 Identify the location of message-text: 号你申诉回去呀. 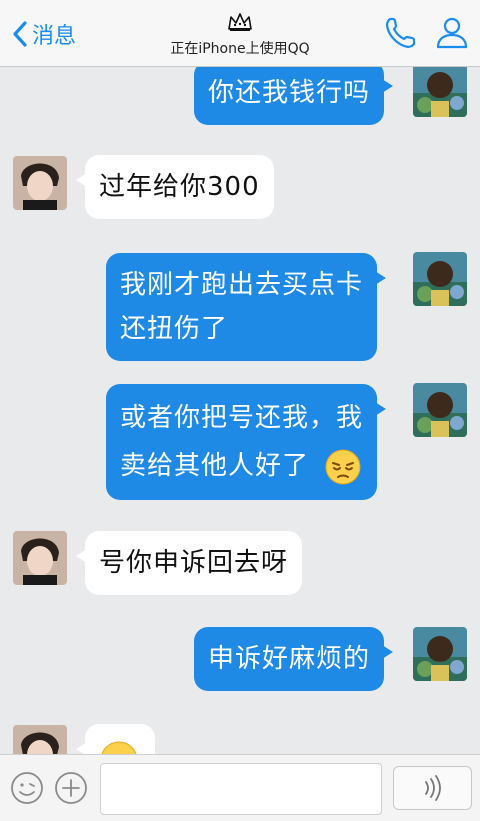
(194, 563).